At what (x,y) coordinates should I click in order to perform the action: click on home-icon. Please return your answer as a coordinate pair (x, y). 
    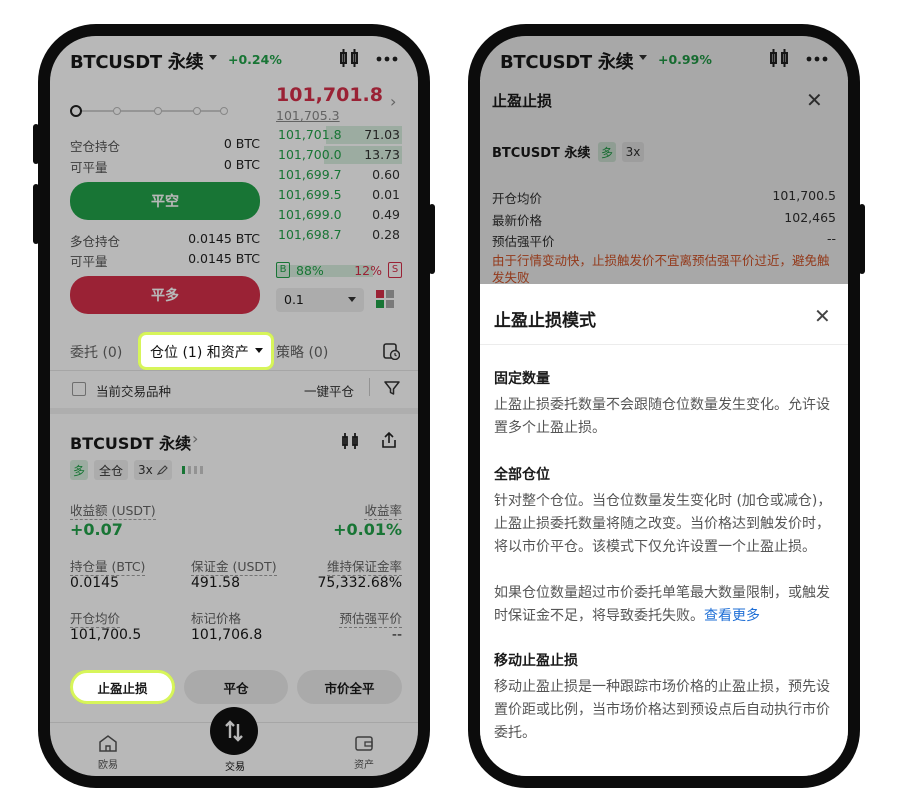
    Looking at the image, I should click on (108, 743).